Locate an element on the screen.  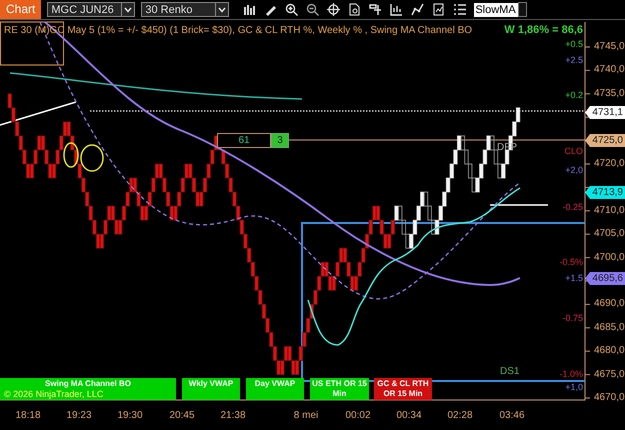
time-label: 18:18 is located at coordinates (28, 415).